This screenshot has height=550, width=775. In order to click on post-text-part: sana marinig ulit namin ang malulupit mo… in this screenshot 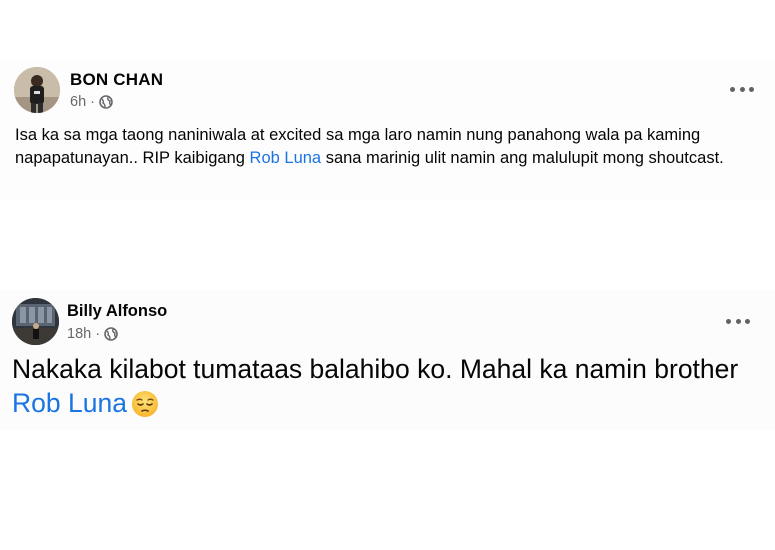, I will do `click(522, 158)`.